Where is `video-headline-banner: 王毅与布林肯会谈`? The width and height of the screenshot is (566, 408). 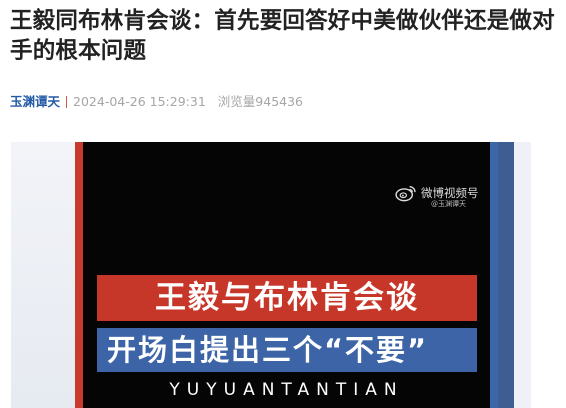 video-headline-banner: 王毅与布林肯会谈 is located at coordinates (287, 298).